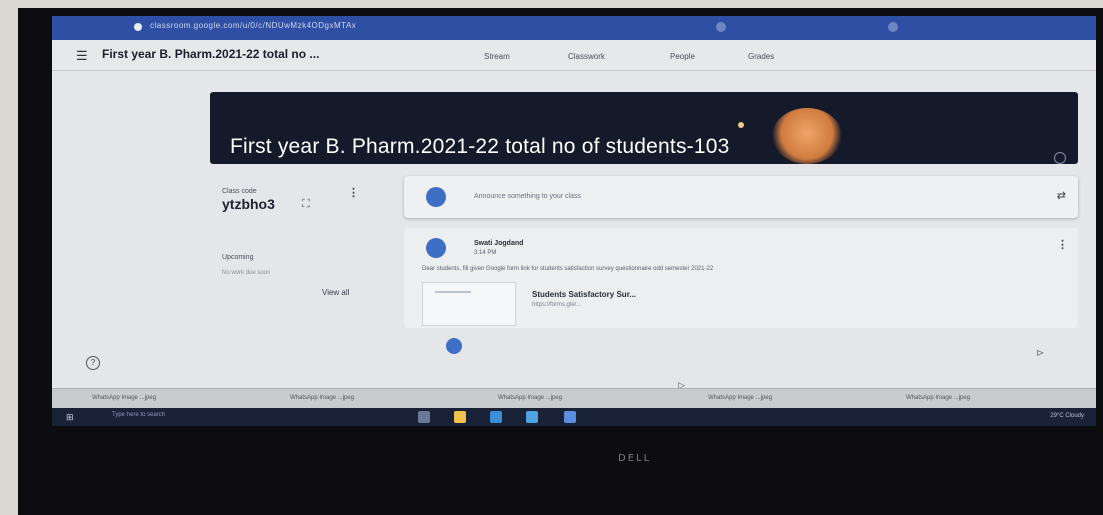  I want to click on banner-decoration, so click(741, 125).